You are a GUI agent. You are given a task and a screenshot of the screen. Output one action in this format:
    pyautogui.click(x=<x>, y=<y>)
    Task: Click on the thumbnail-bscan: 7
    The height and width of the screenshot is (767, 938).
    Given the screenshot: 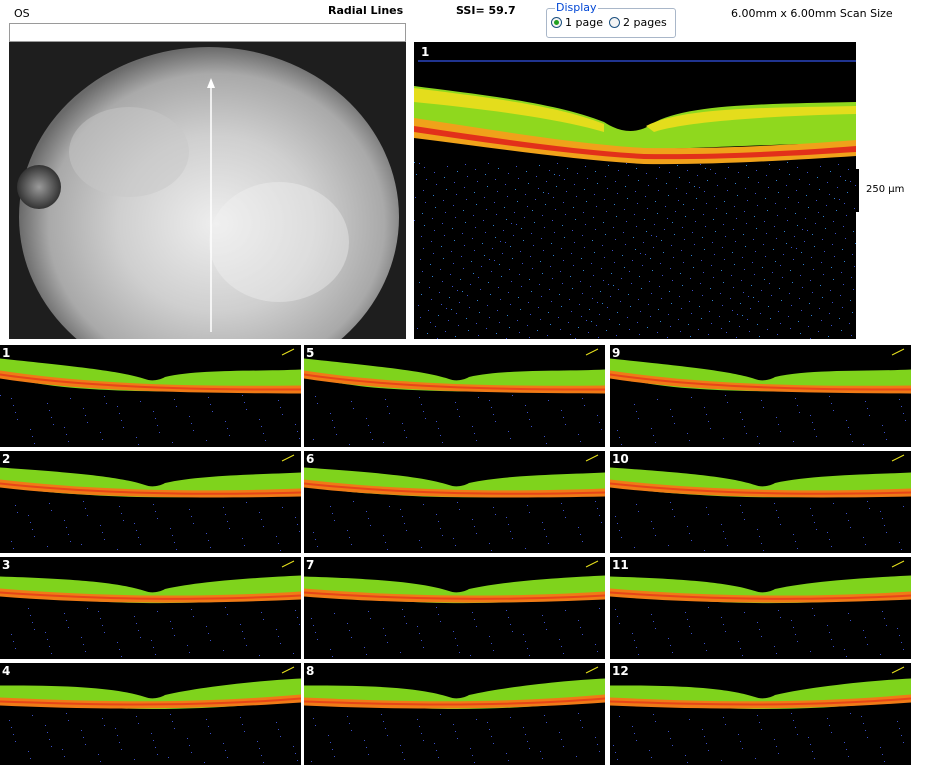 What is the action you would take?
    pyautogui.click(x=454, y=608)
    